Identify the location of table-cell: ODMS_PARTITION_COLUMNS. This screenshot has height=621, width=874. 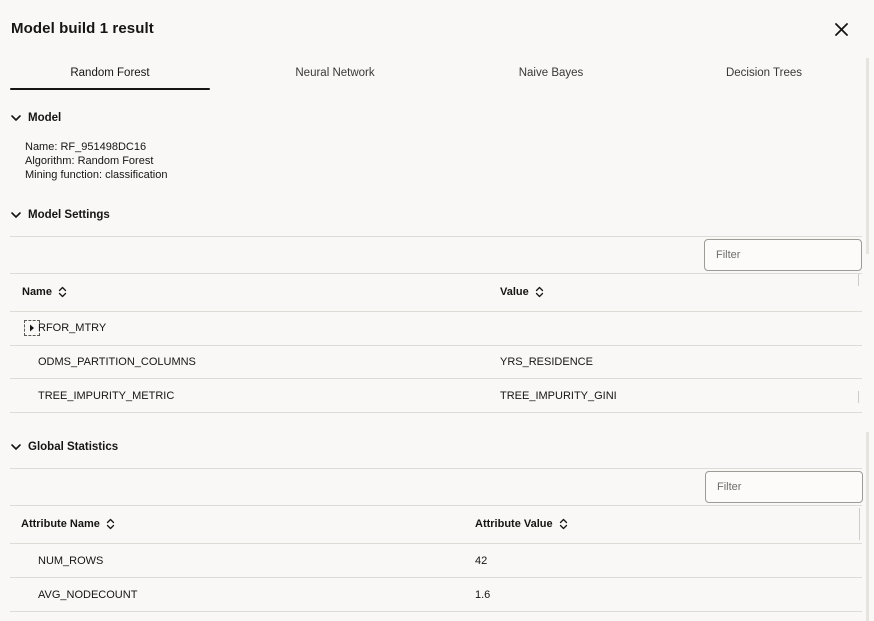
(117, 362).